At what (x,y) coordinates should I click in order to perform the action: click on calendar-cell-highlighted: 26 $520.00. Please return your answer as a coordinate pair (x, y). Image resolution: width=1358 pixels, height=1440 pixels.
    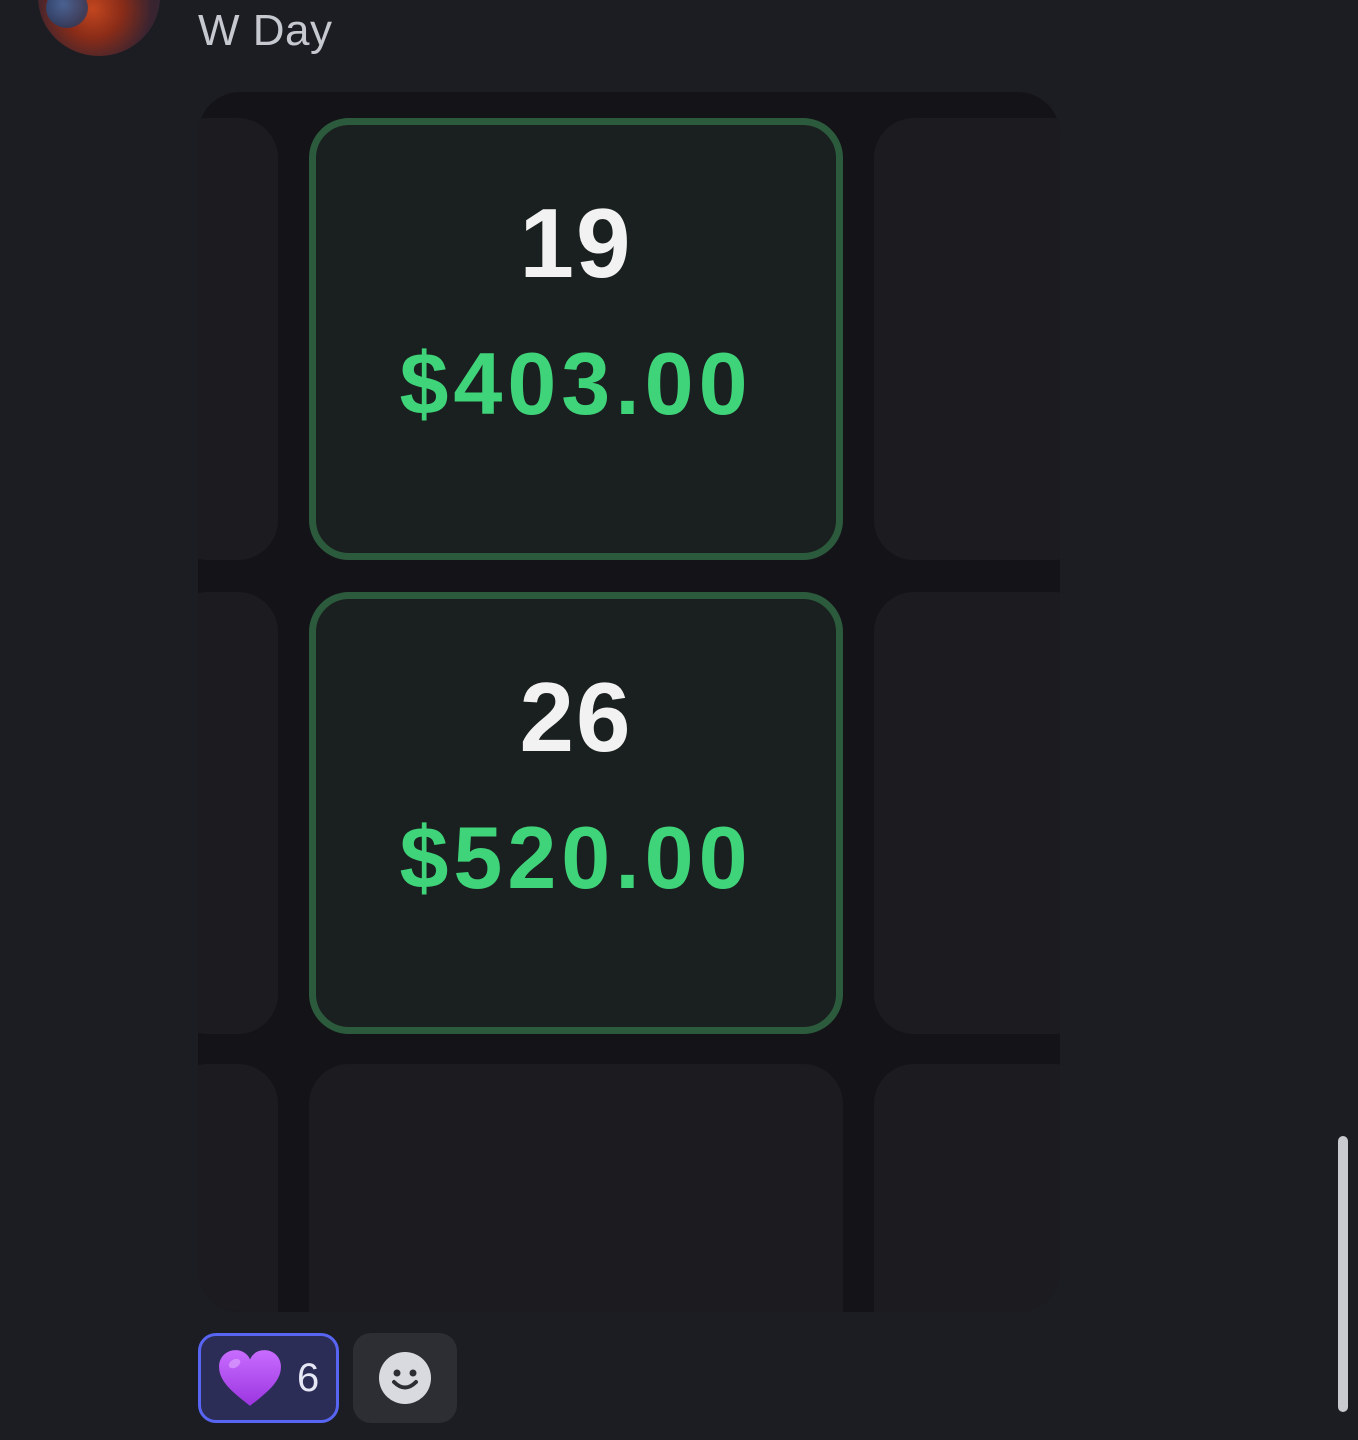
    Looking at the image, I should click on (576, 813).